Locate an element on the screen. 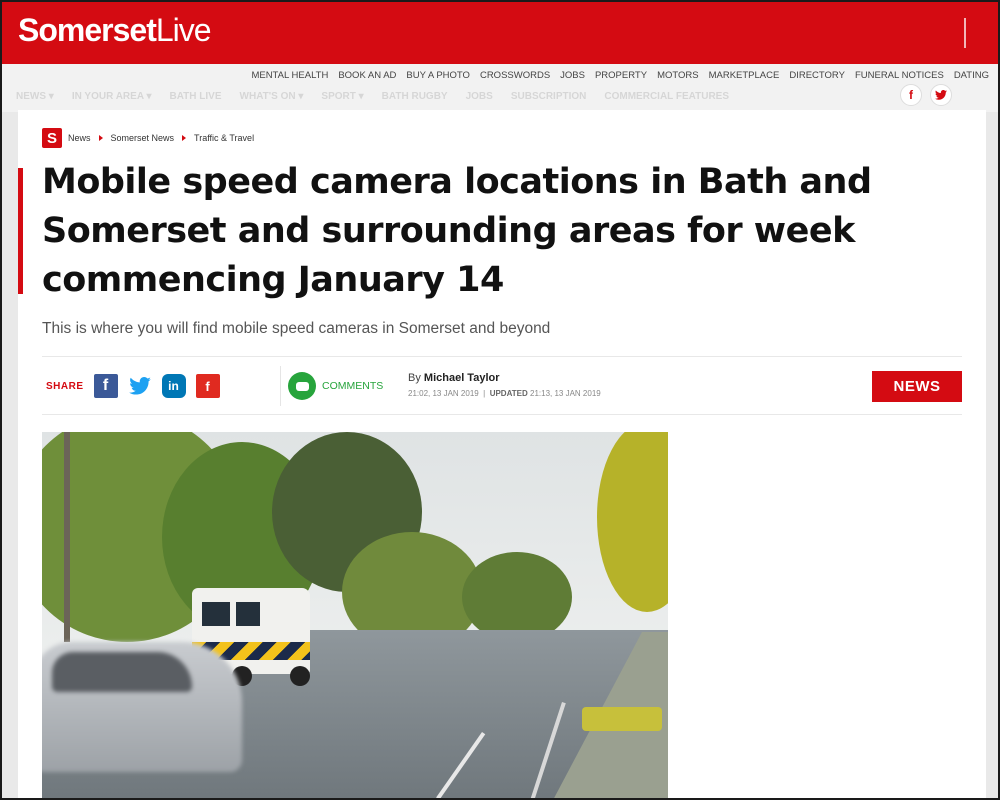  by-prefix: By is located at coordinates (414, 378).